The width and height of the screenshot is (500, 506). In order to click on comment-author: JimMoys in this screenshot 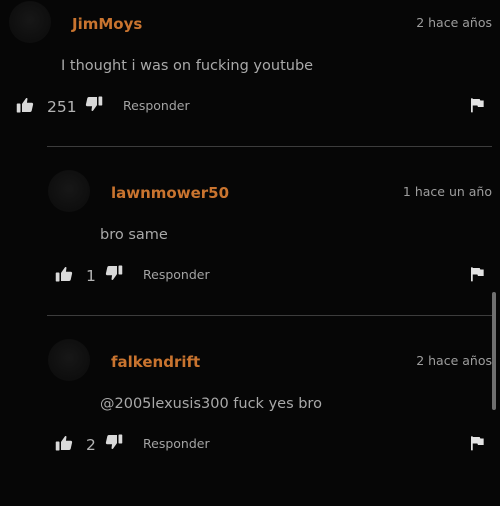, I will do `click(107, 24)`.